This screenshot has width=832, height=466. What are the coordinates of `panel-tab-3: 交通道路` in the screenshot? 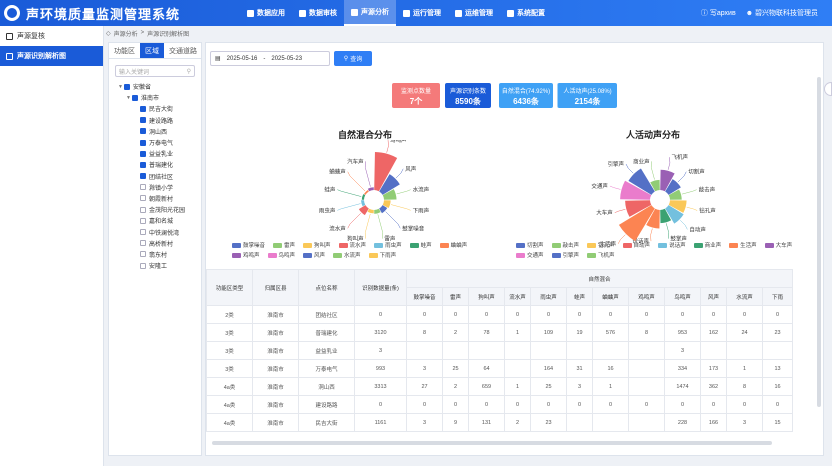 It's located at (183, 50).